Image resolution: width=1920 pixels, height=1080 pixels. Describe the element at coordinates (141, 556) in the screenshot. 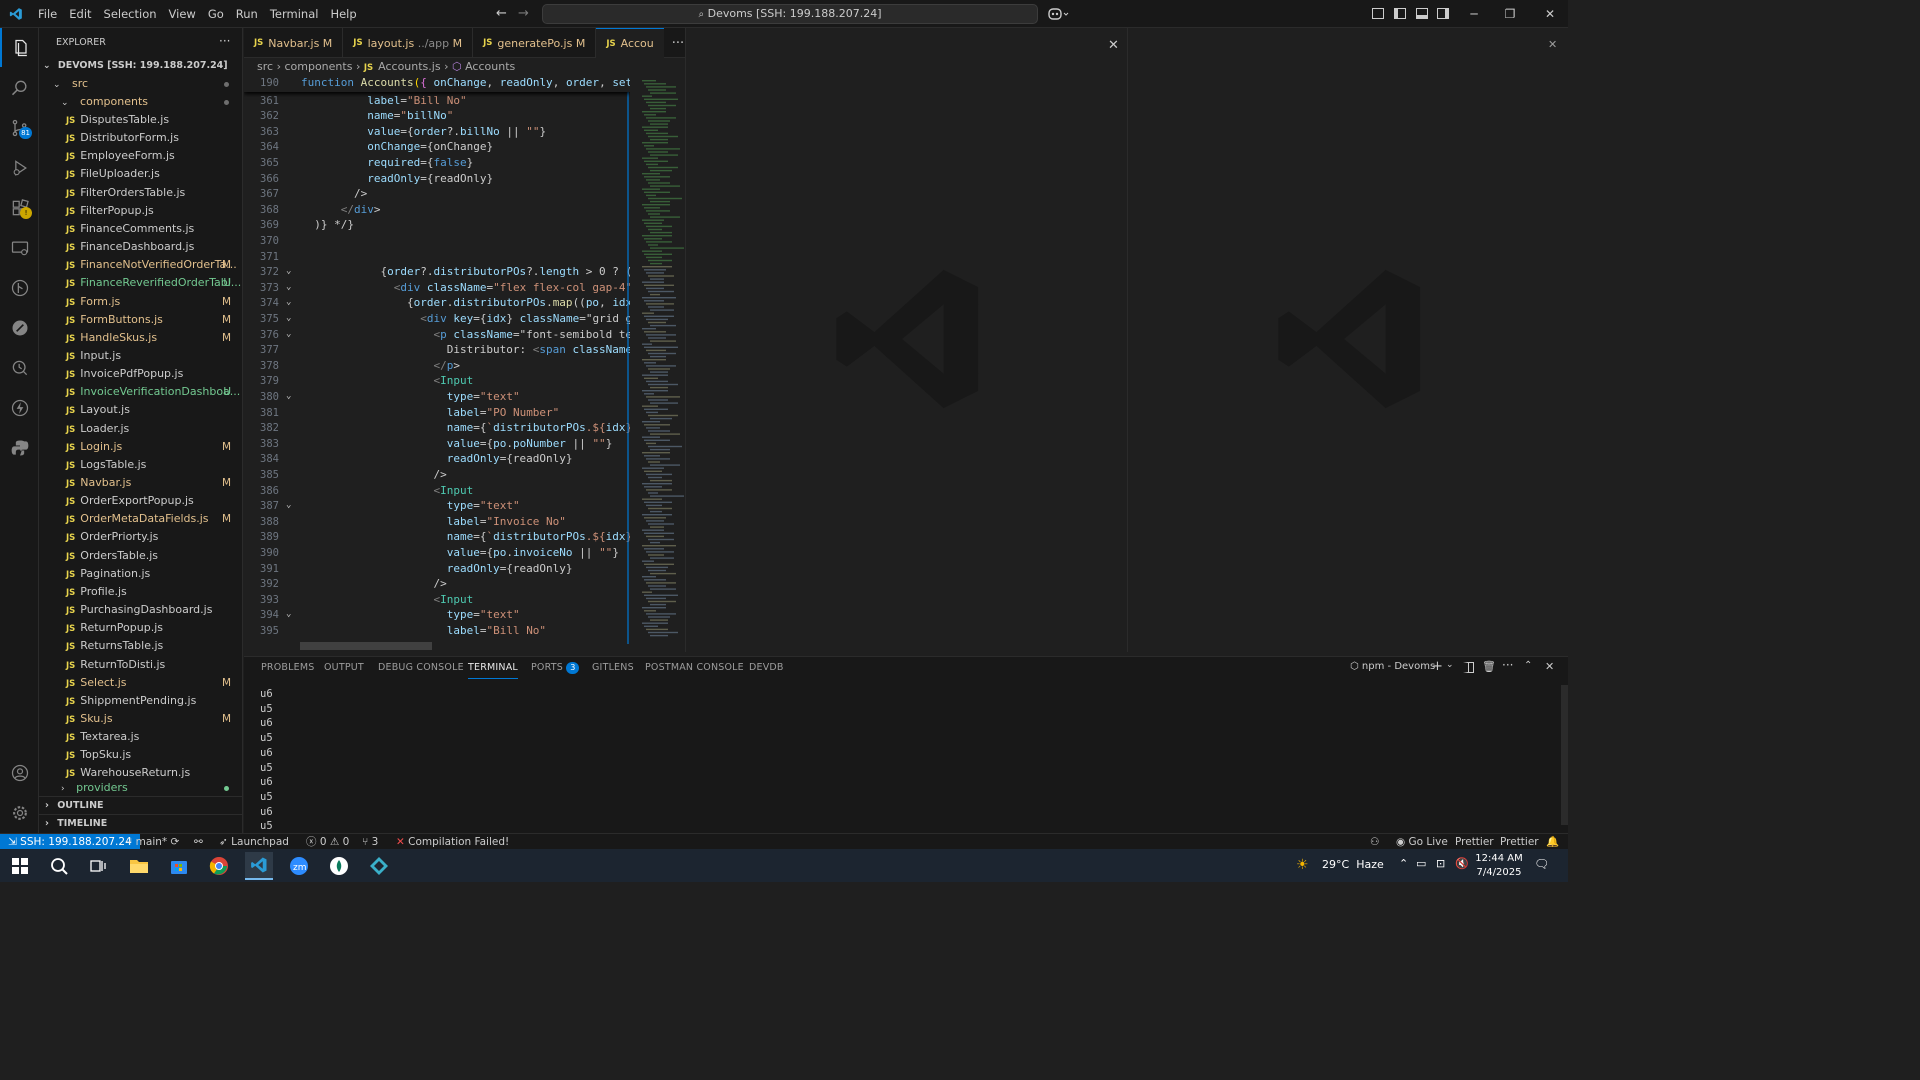

I see `file-item: JS OrdersTable.js` at that location.